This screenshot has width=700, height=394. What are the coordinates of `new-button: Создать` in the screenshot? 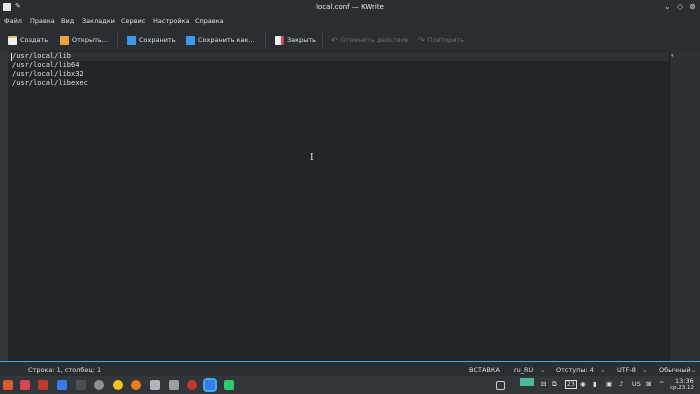 It's located at (28, 40).